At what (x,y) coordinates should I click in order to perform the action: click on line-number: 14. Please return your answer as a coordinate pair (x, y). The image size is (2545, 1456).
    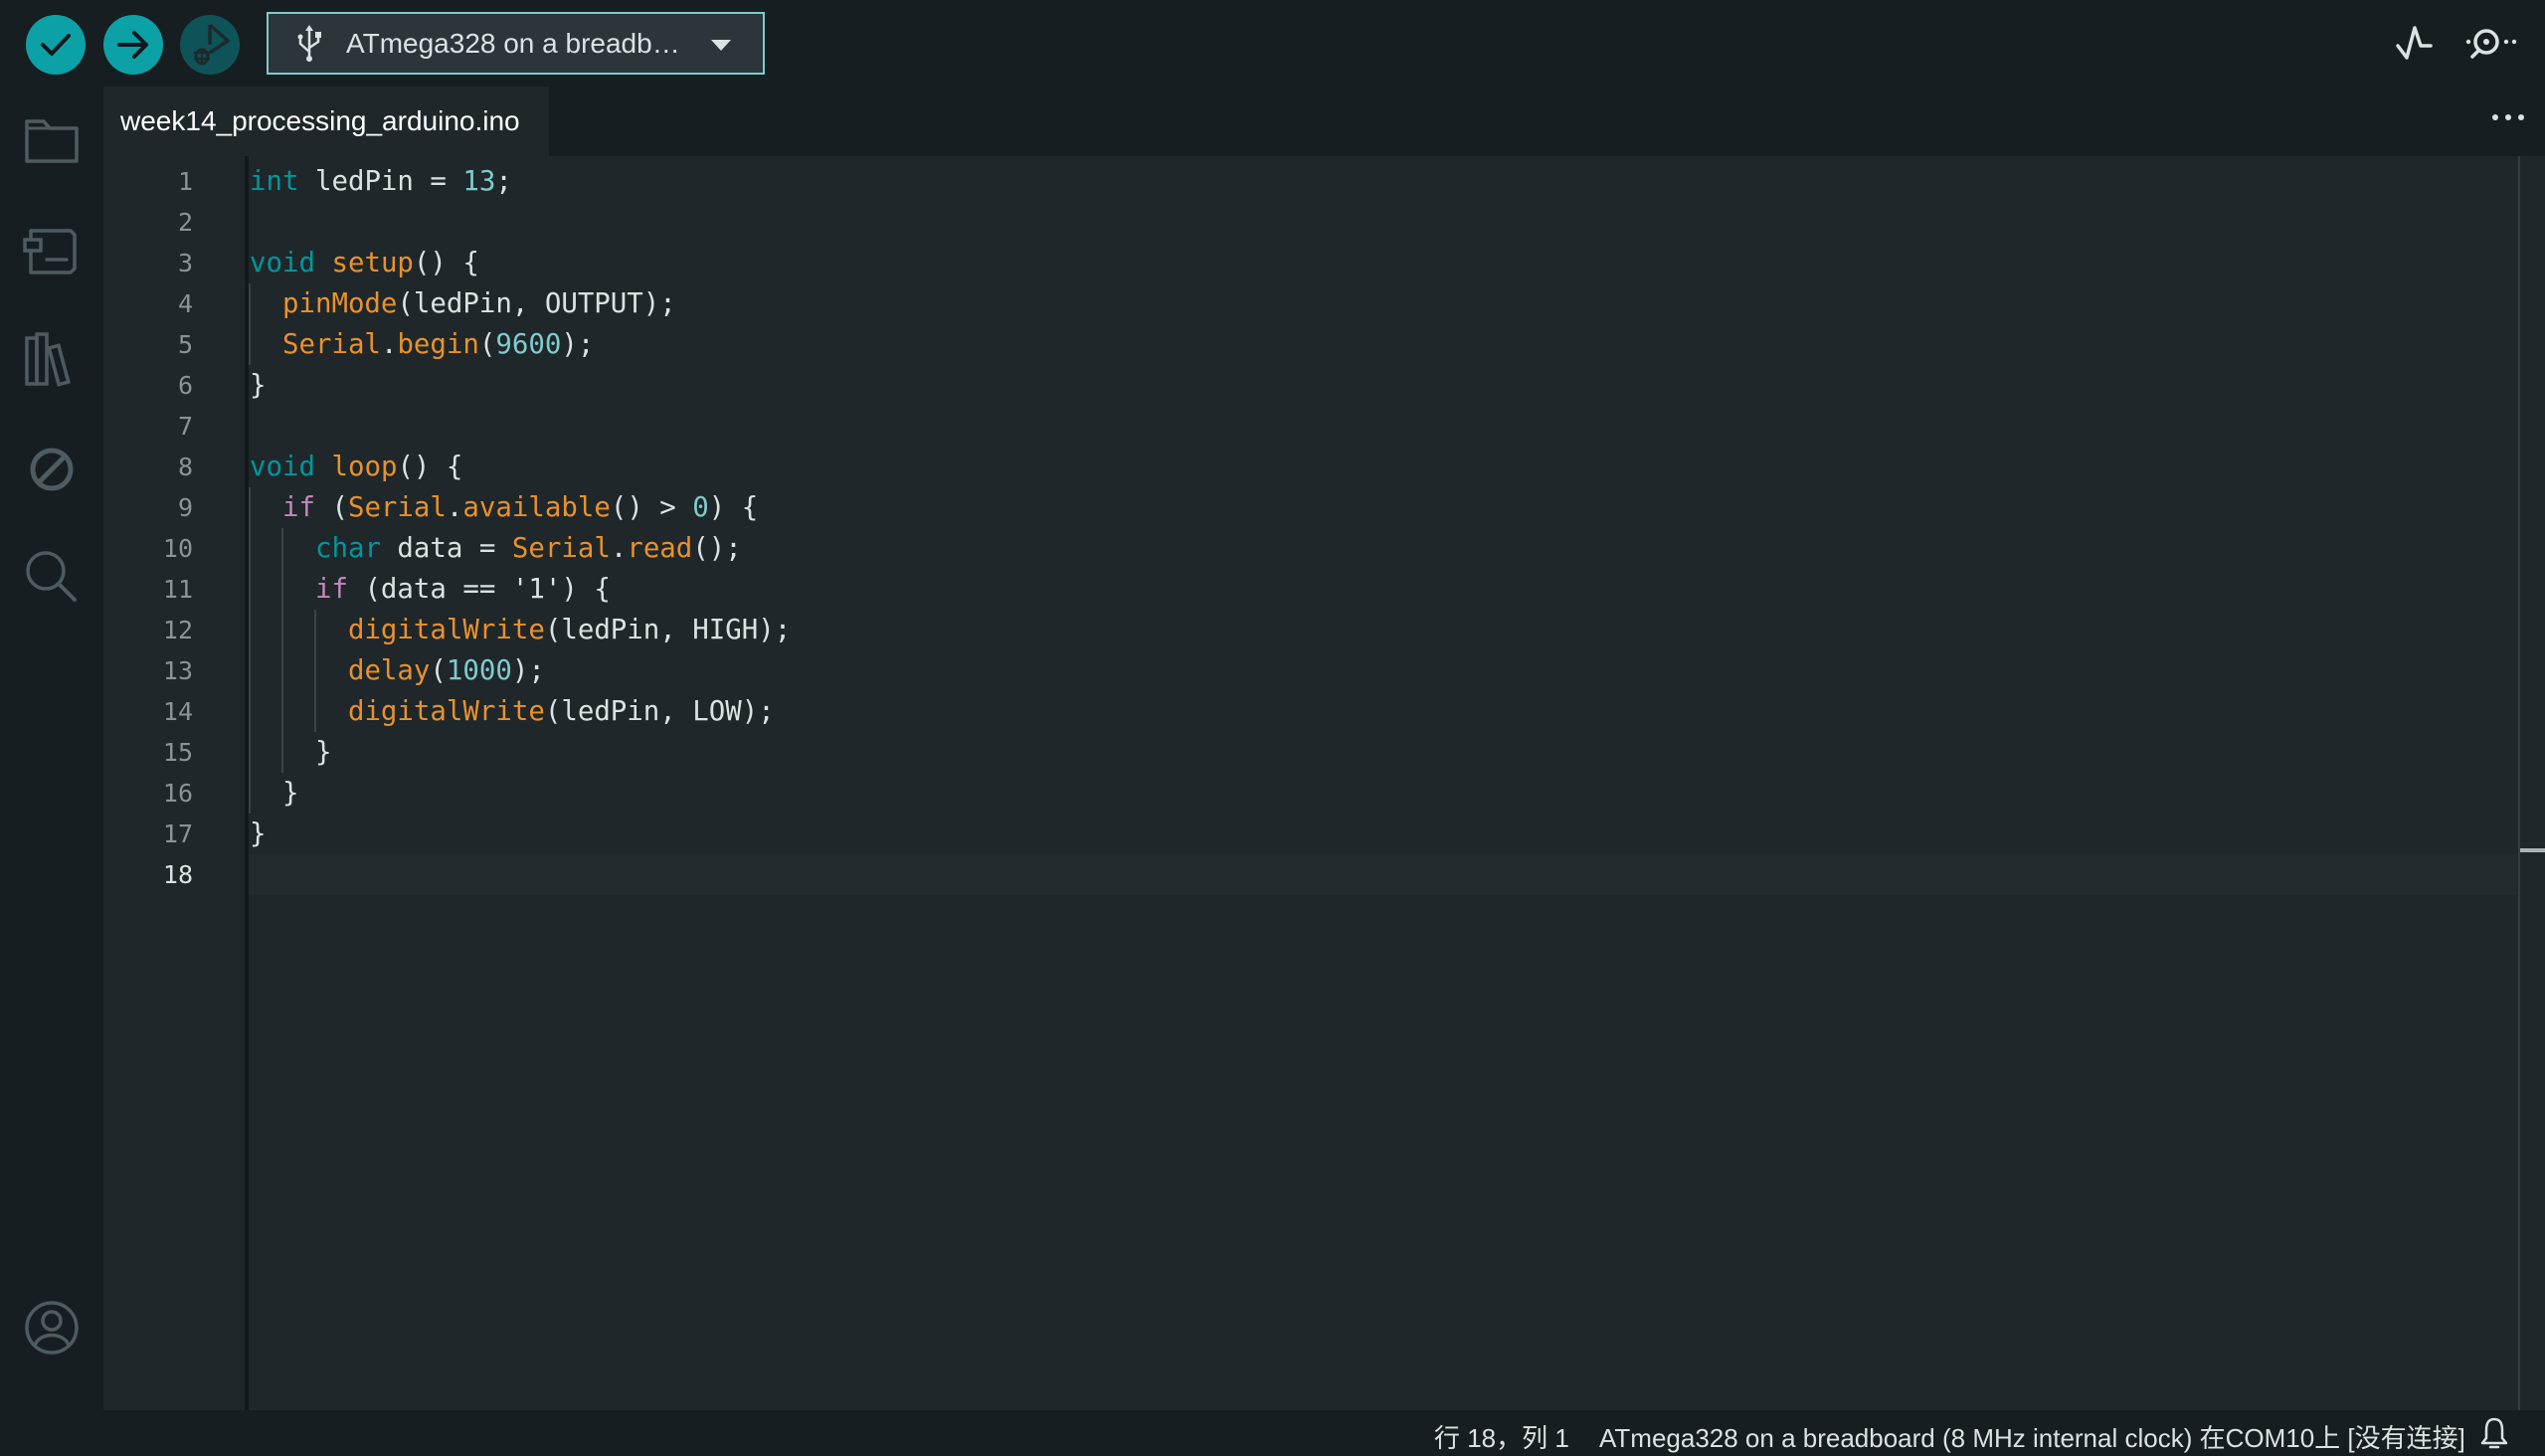
    Looking at the image, I should click on (178, 711).